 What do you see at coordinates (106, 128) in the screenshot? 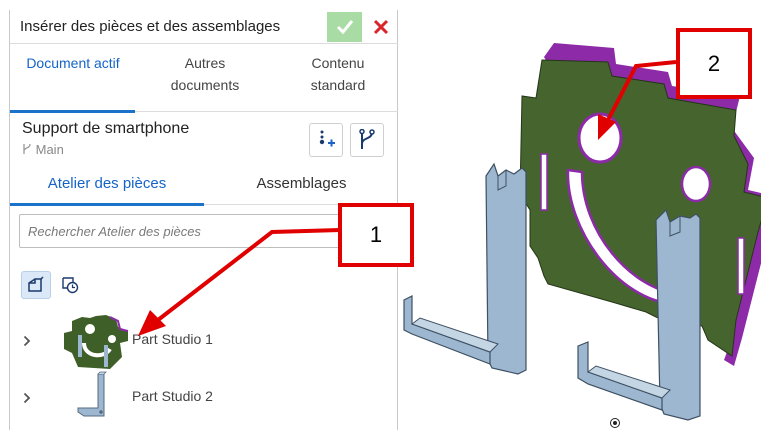
I see `document-name: Support de smartphone` at bounding box center [106, 128].